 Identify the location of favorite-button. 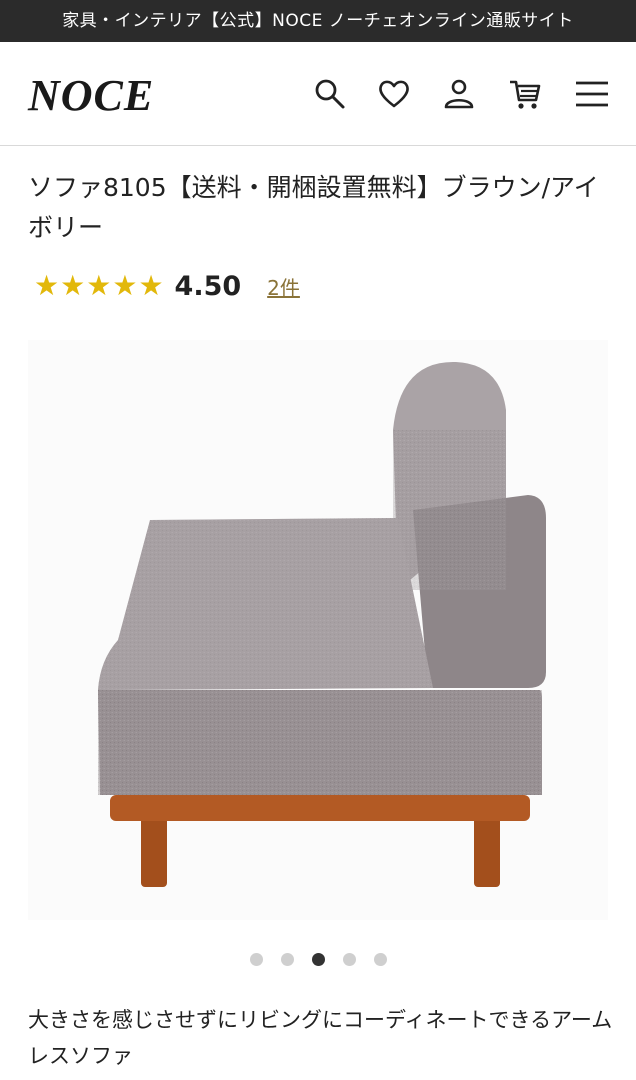
(394, 94).